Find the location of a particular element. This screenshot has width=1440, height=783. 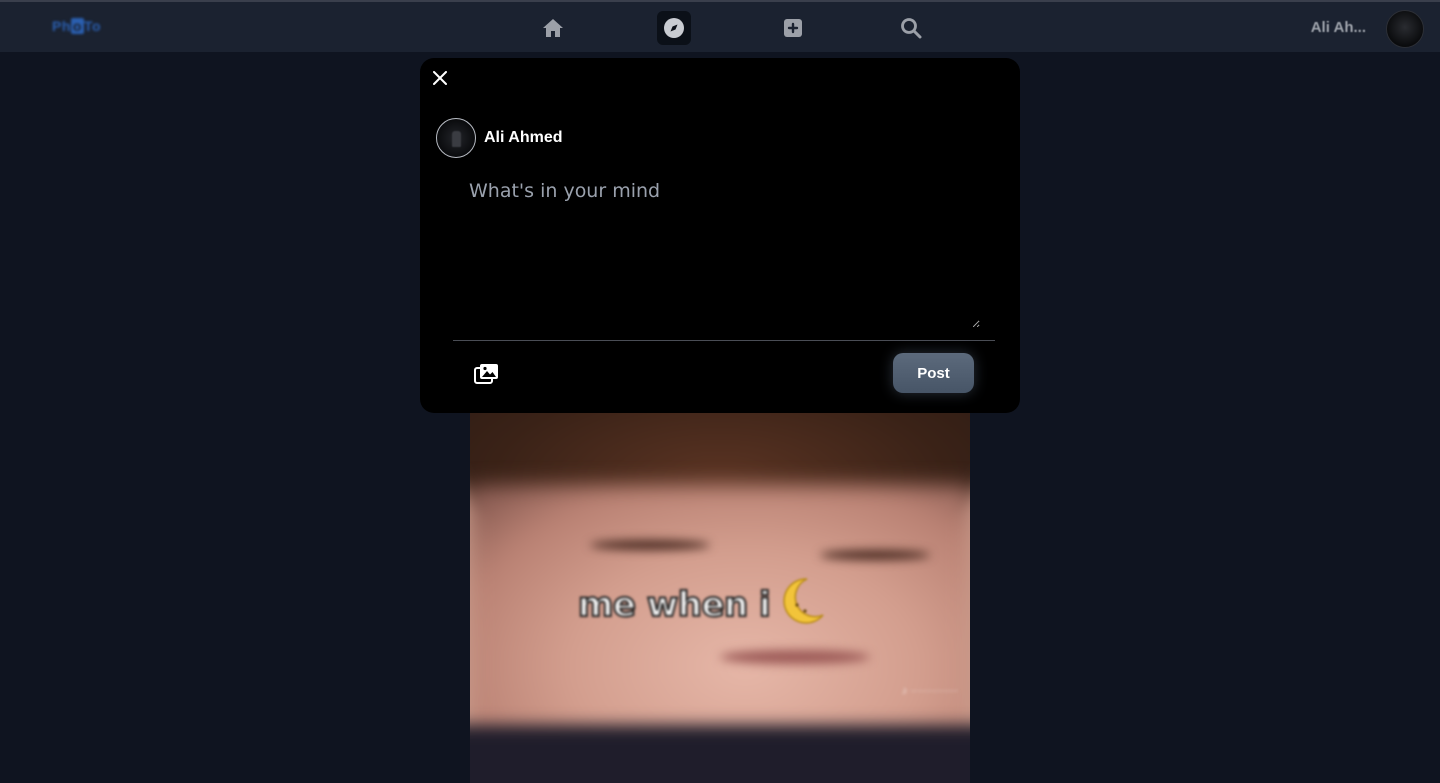

compass-icon is located at coordinates (674, 28).